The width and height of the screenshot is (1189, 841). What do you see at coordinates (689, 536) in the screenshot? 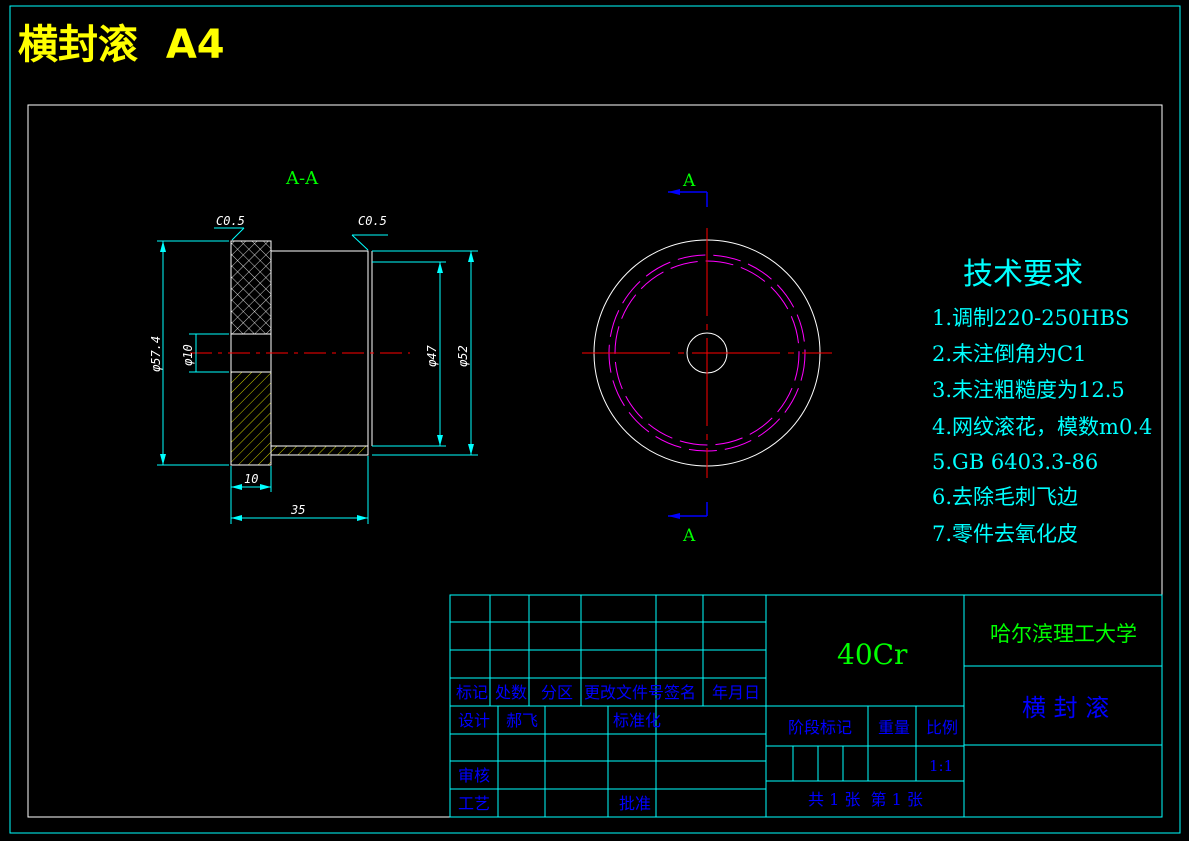
I see `section-mark-bottom: A` at bounding box center [689, 536].